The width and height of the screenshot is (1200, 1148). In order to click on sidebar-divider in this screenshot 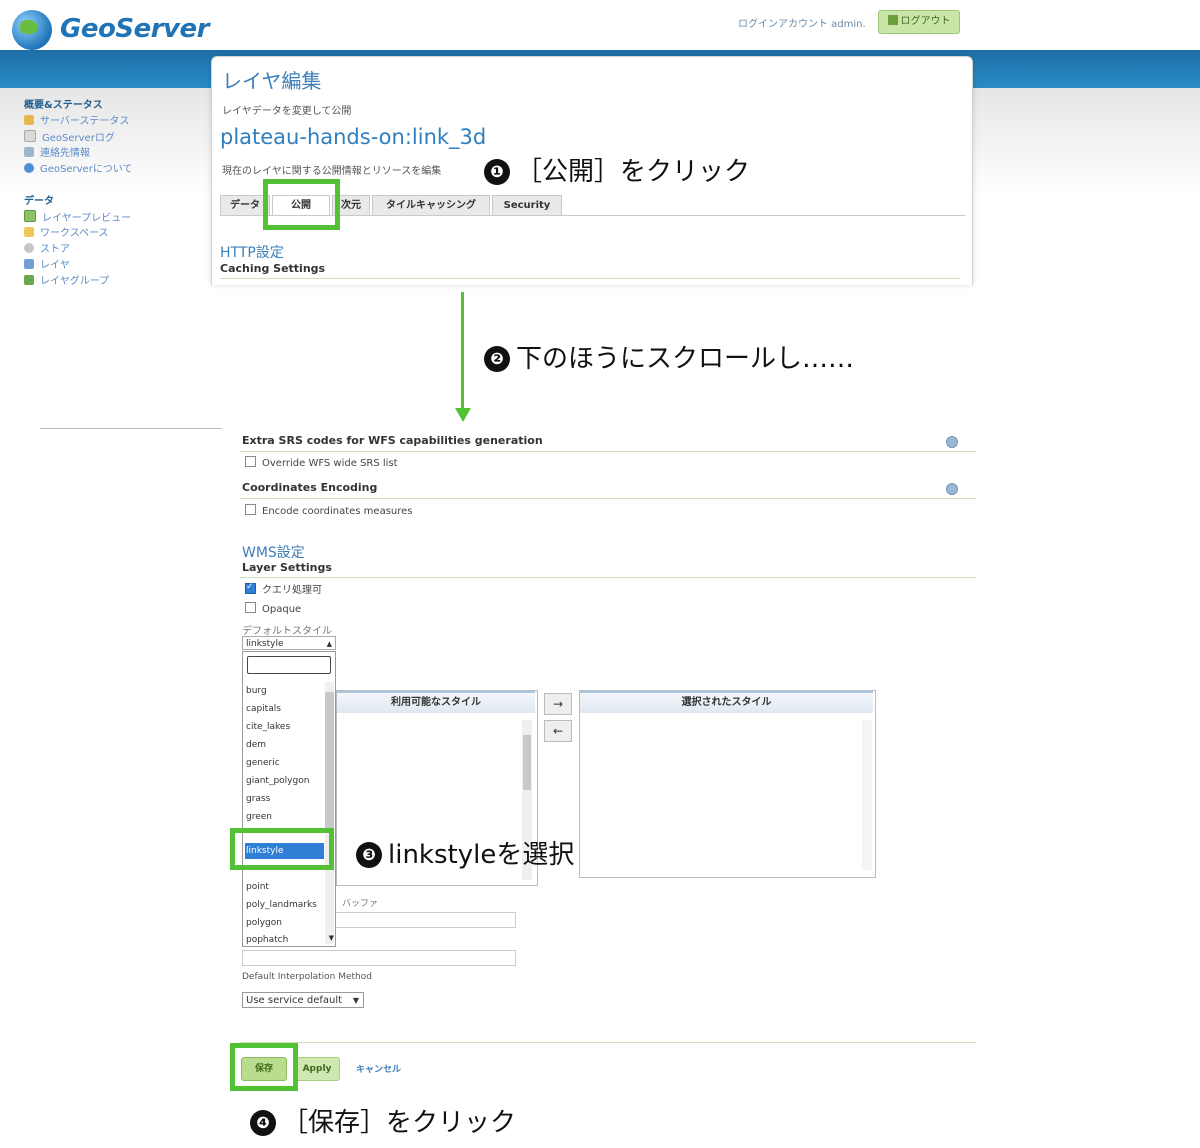, I will do `click(131, 428)`.